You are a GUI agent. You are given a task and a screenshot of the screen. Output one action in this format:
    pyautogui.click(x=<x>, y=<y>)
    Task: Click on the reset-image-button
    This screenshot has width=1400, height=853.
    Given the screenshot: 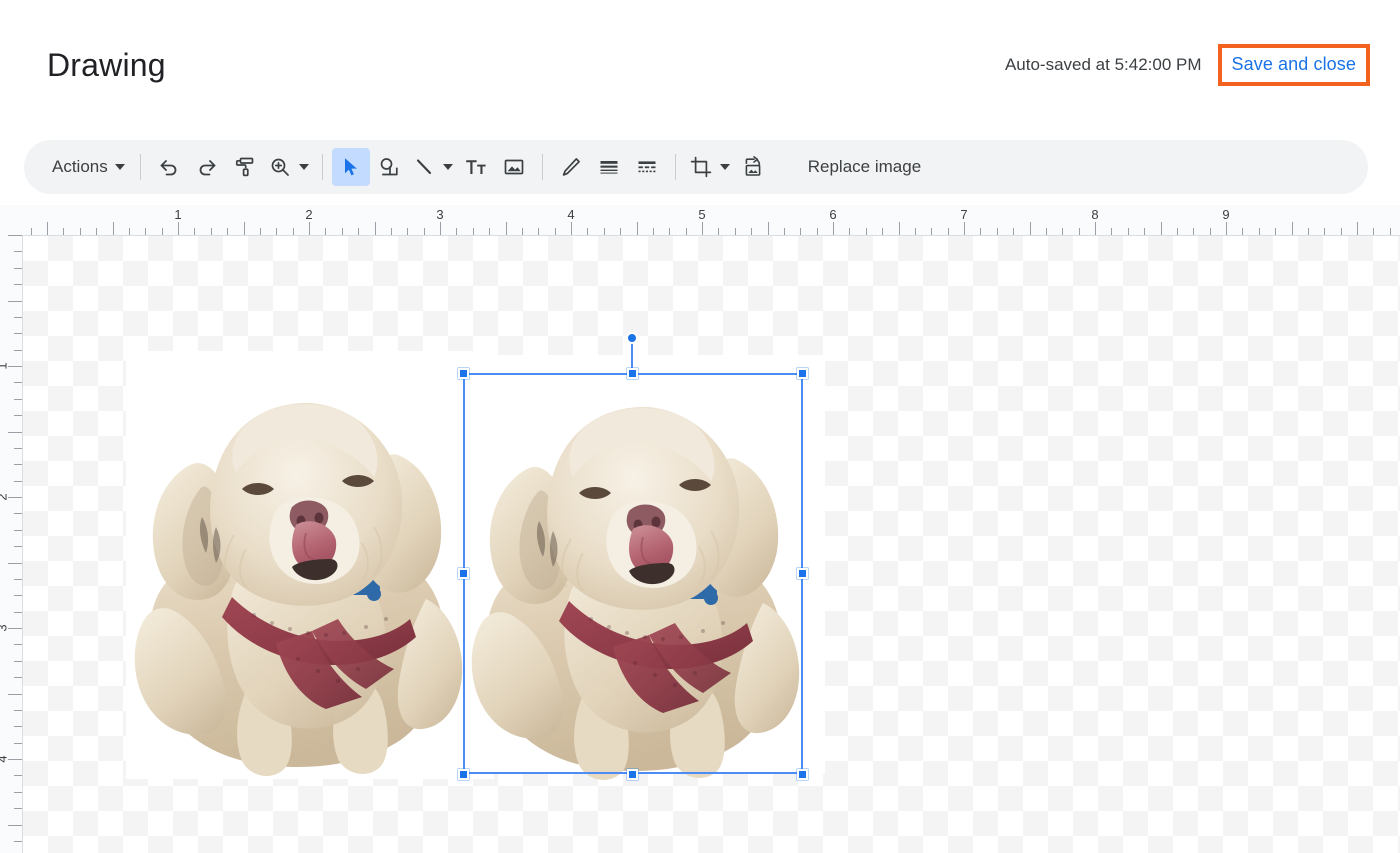 What is the action you would take?
    pyautogui.click(x=753, y=167)
    